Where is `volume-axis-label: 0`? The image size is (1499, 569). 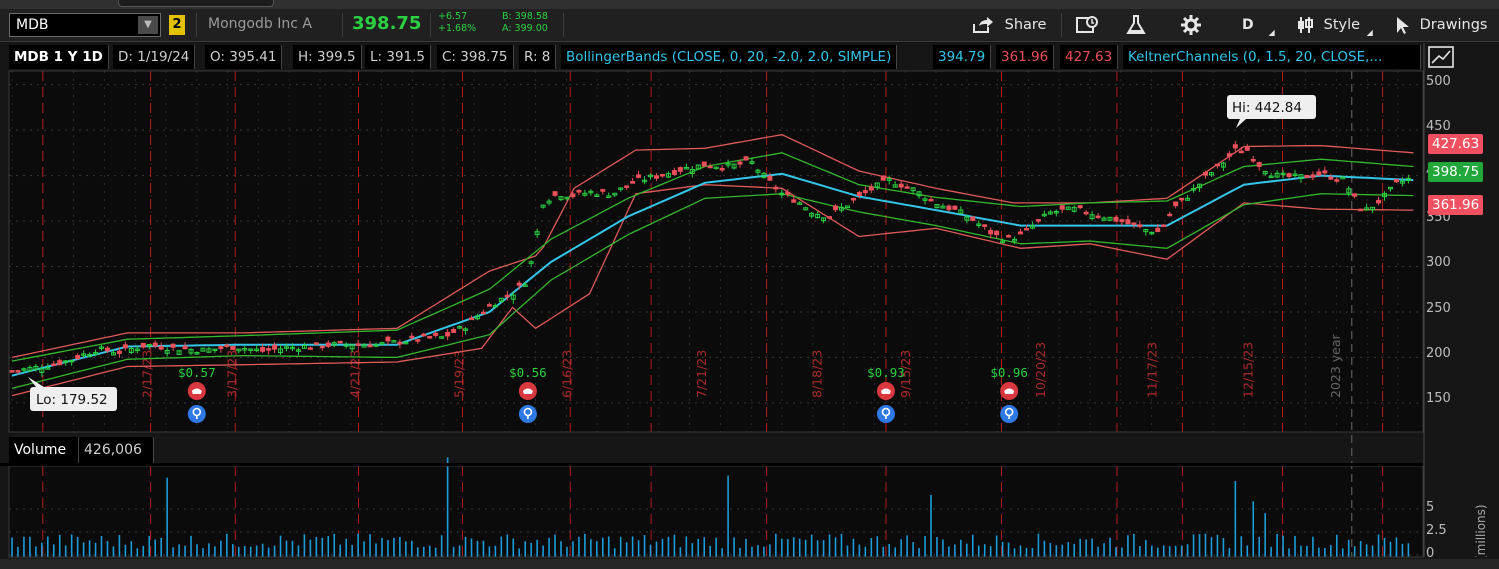 volume-axis-label: 0 is located at coordinates (1430, 551).